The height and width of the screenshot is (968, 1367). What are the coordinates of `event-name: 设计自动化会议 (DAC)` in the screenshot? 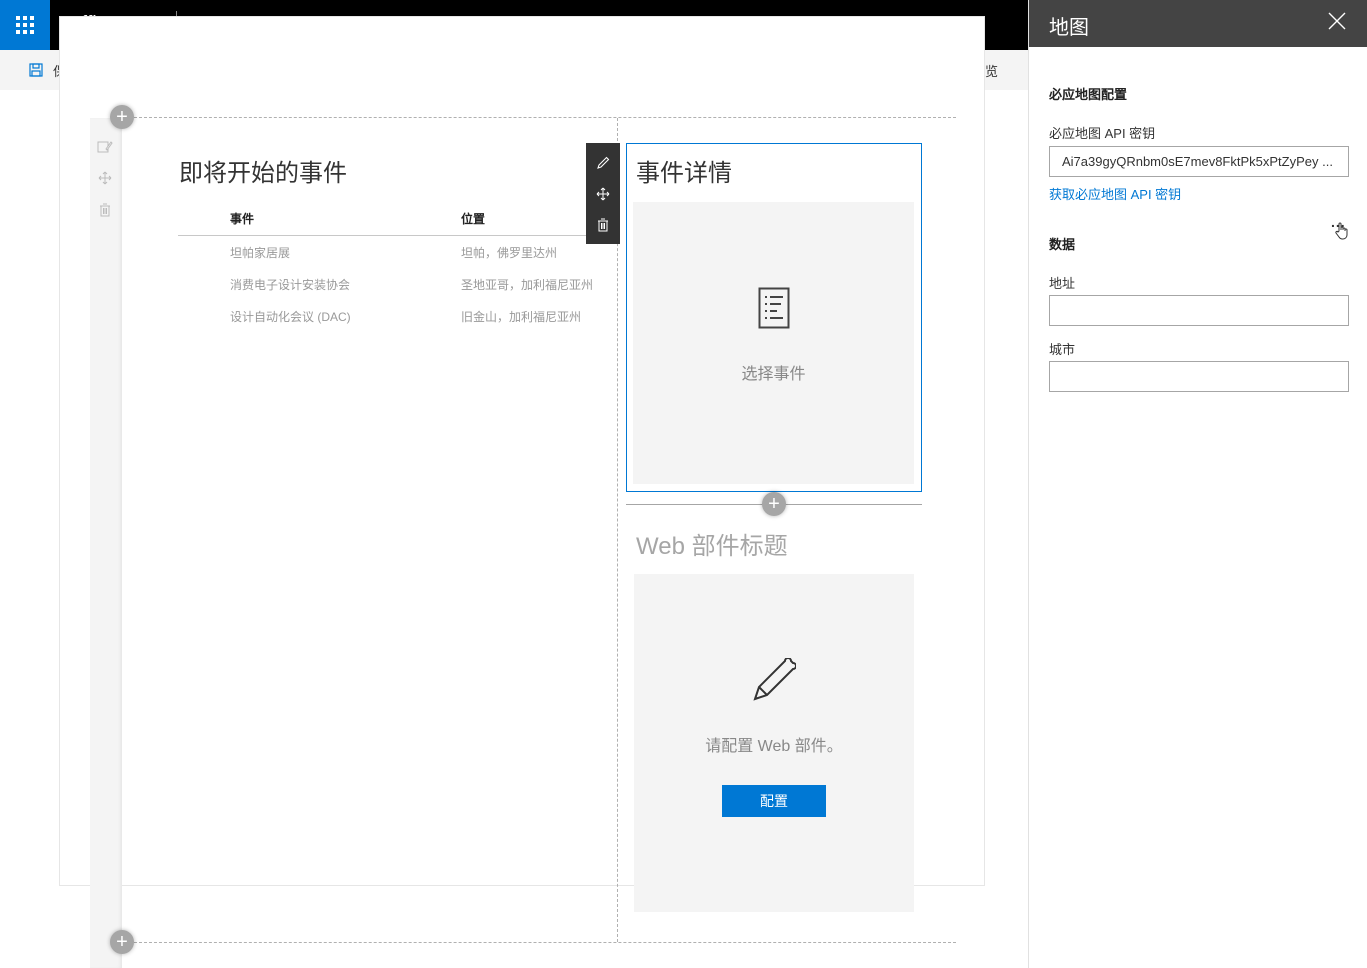 It's located at (290, 317).